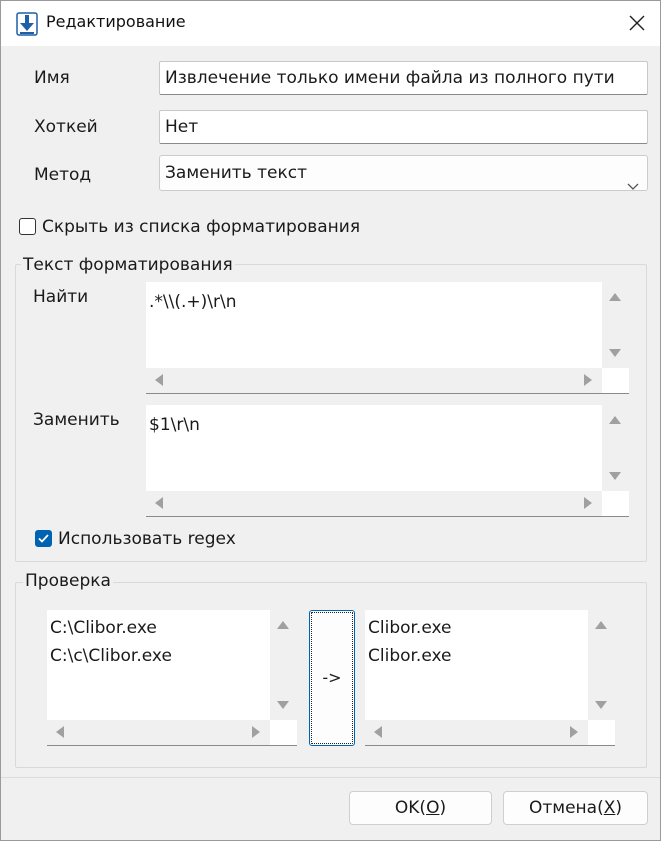 This screenshot has width=661, height=841. I want to click on title-bar: Редактирование, so click(330, 23).